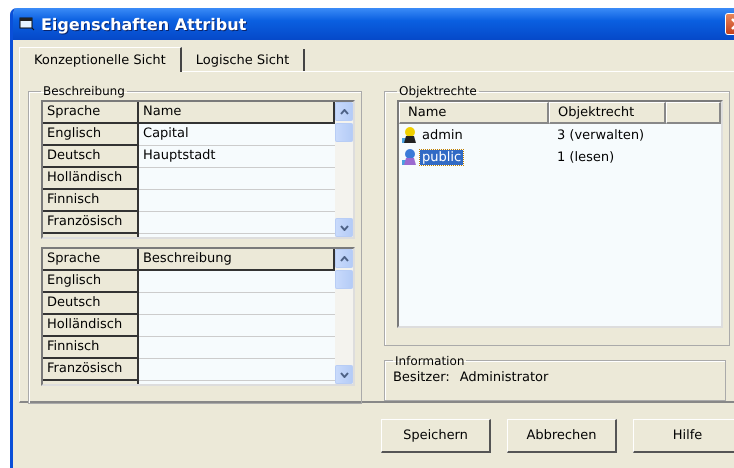 The image size is (734, 468). What do you see at coordinates (601, 135) in the screenshot?
I see `permission-text: 3 (verwalten)` at bounding box center [601, 135].